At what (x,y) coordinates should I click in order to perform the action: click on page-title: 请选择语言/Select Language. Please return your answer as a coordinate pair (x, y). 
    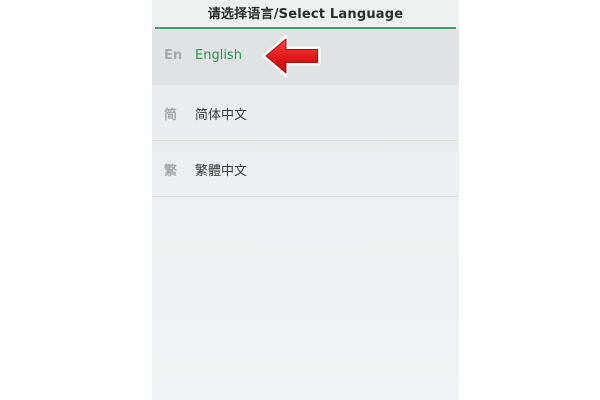
    Looking at the image, I should click on (305, 14).